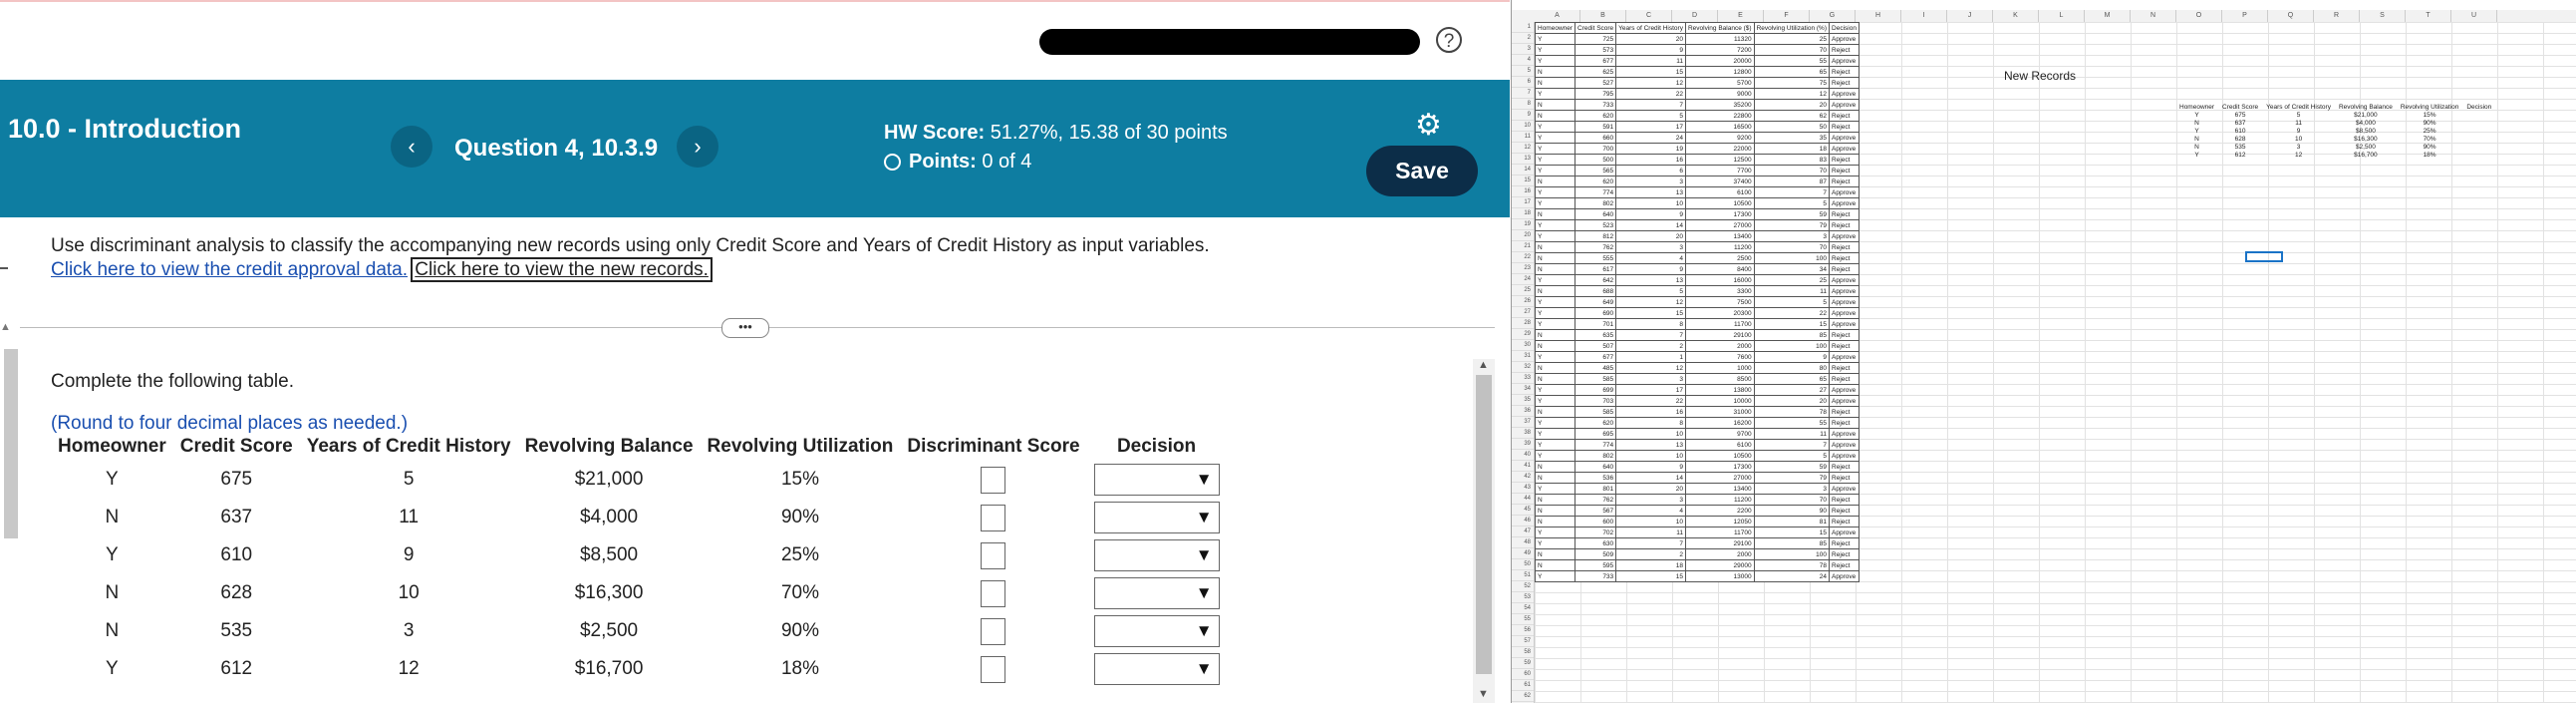 Image resolution: width=2576 pixels, height=703 pixels. Describe the element at coordinates (2366, 124) in the screenshot. I see `new-records-cell: $4,000` at that location.